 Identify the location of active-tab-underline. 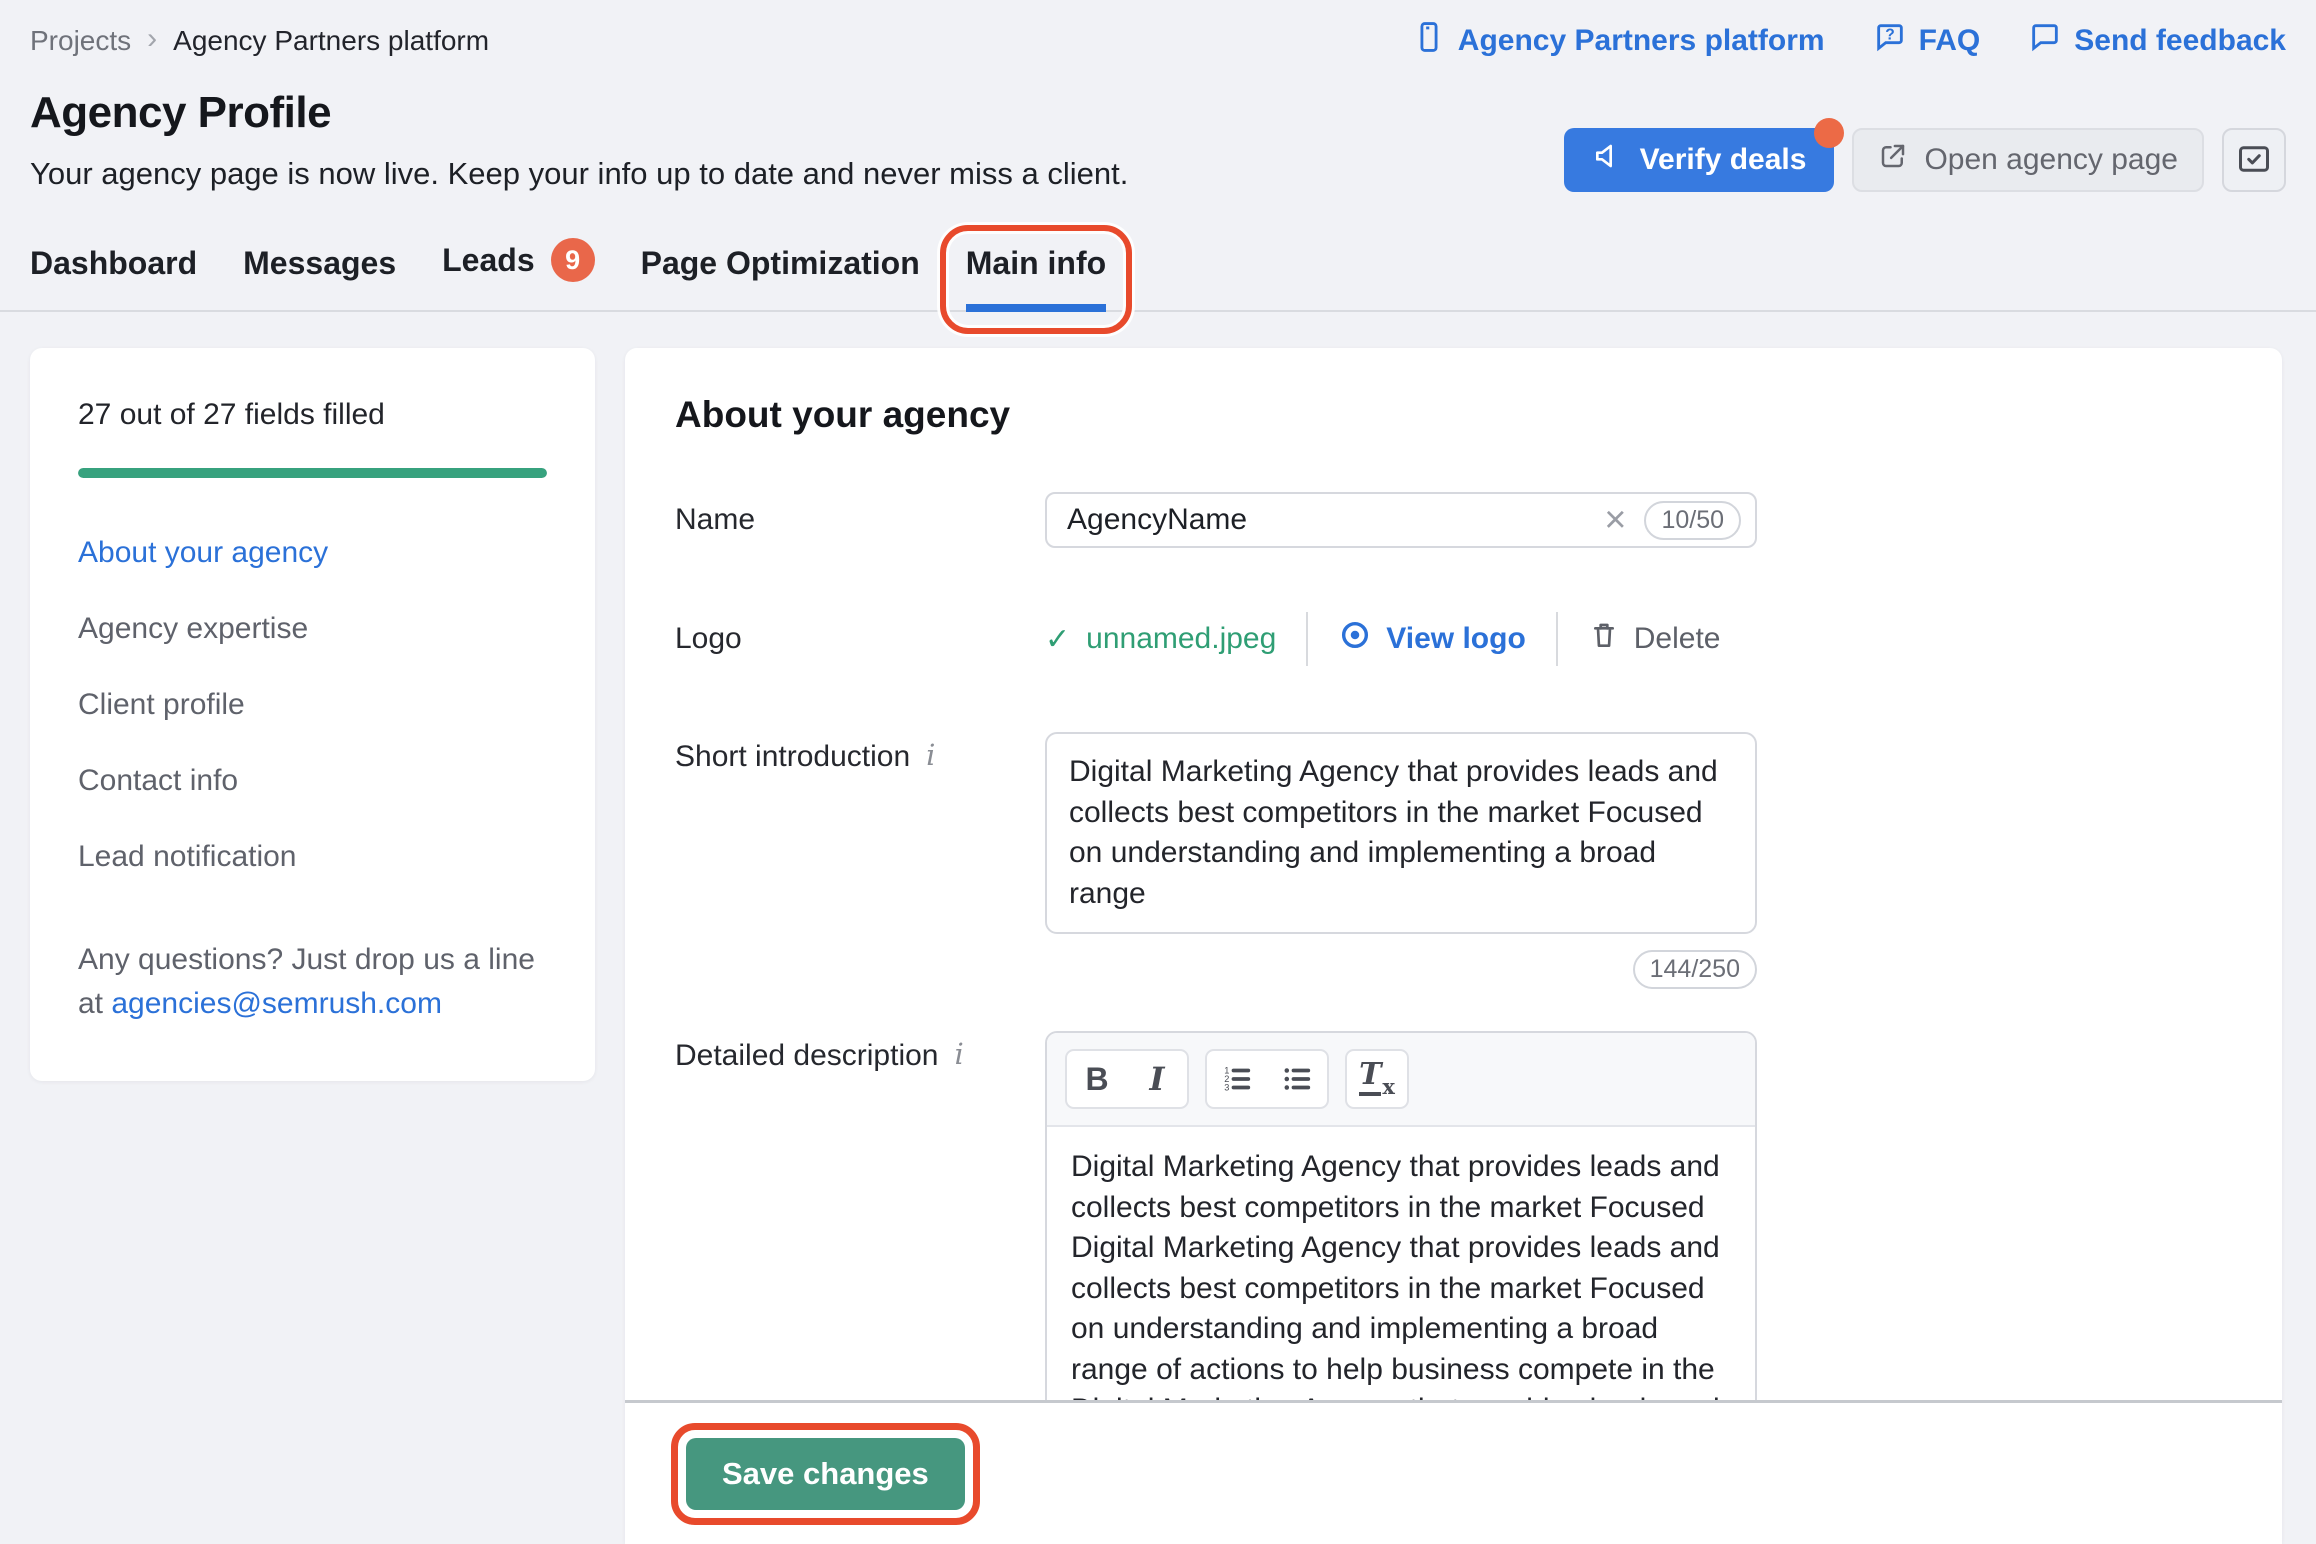
(1036, 308).